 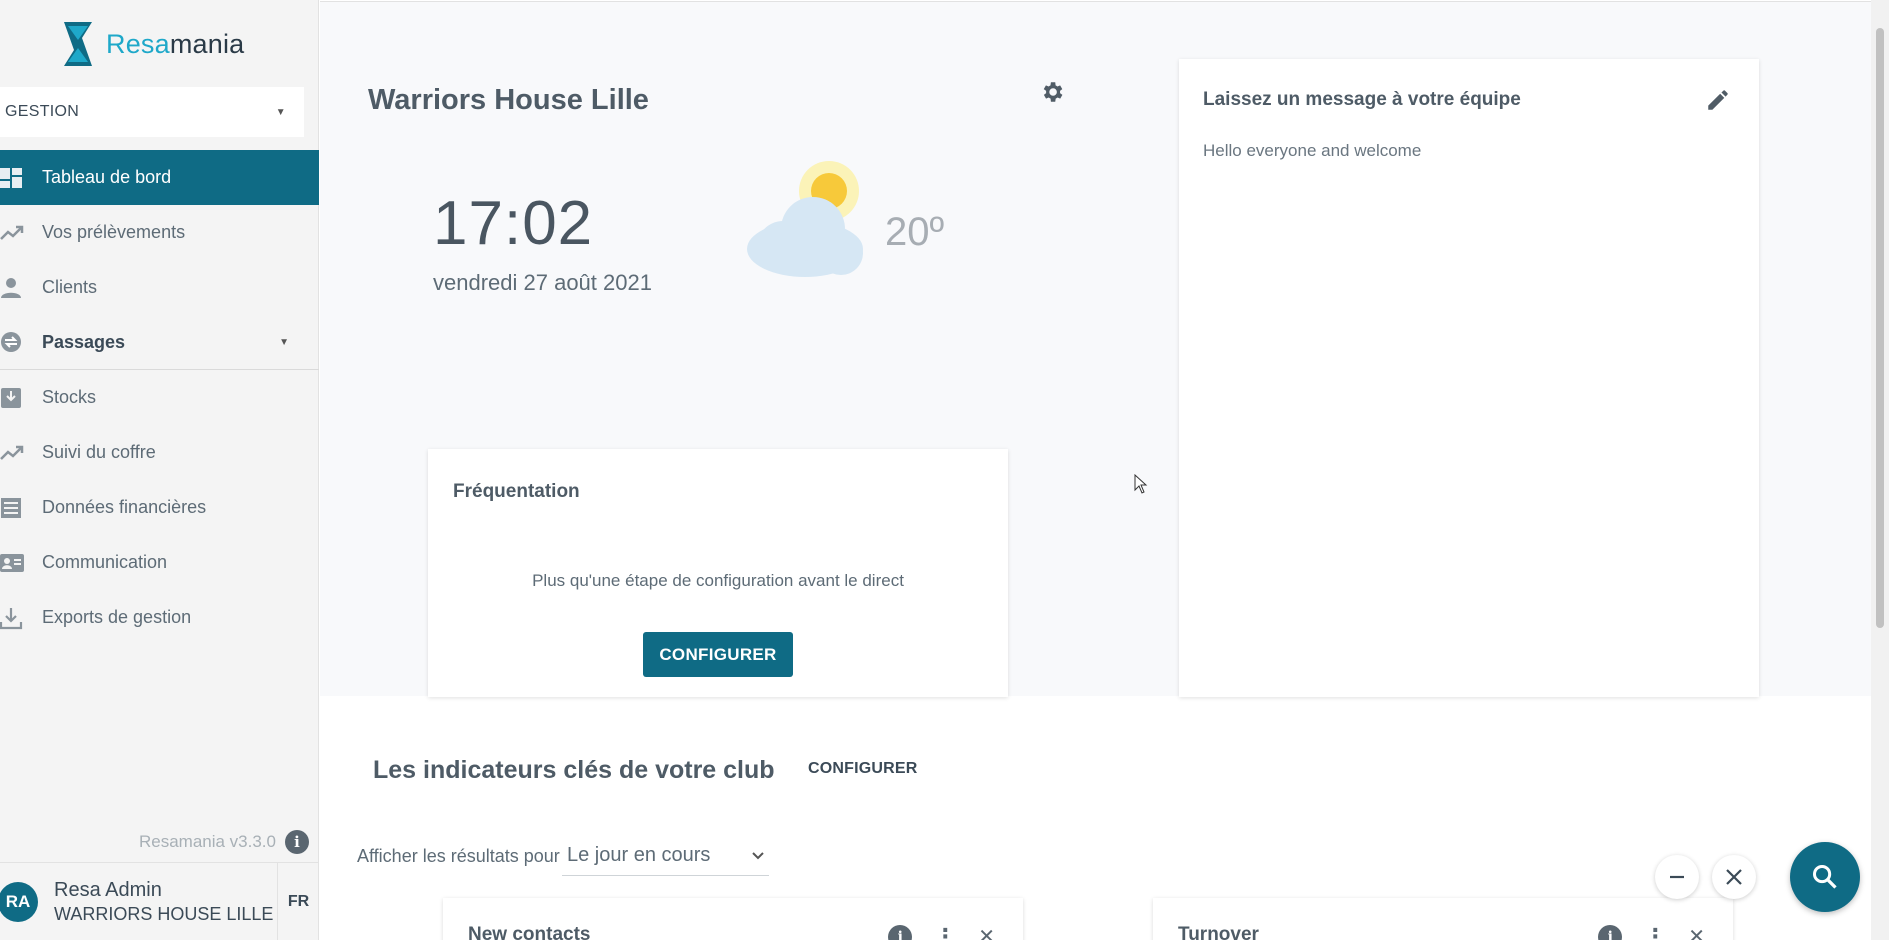 I want to click on nav-label: Passages, so click(x=84, y=341).